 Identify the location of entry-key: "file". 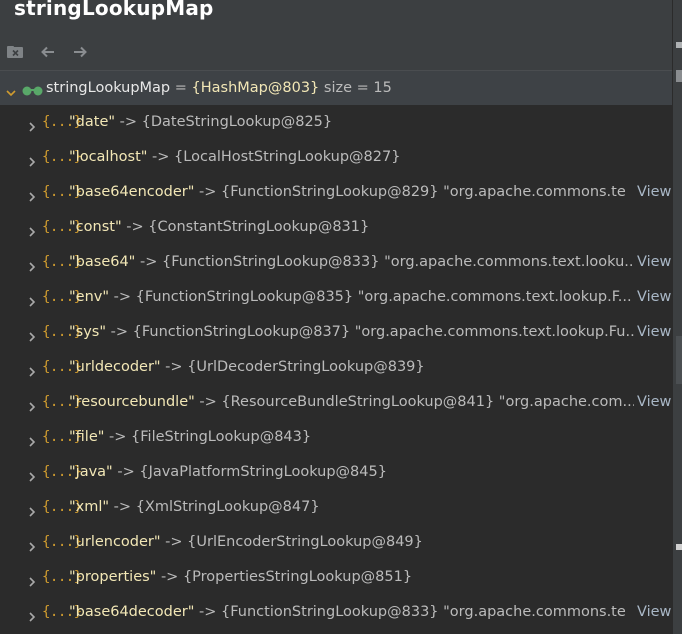
(87, 437).